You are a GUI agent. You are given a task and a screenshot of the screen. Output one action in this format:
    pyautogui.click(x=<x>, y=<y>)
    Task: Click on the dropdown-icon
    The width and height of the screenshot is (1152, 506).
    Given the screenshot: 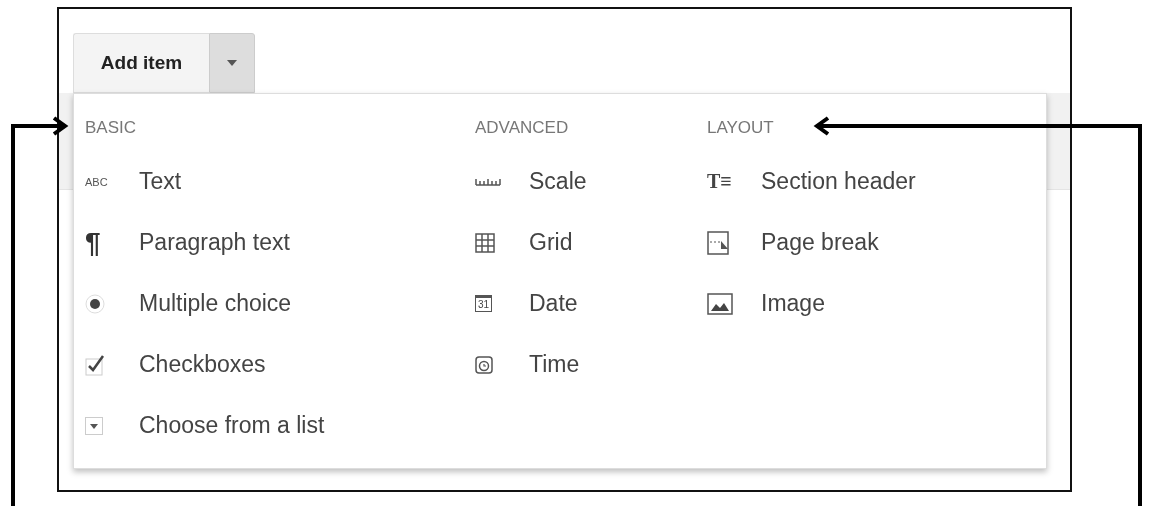 What is the action you would take?
    pyautogui.click(x=94, y=425)
    